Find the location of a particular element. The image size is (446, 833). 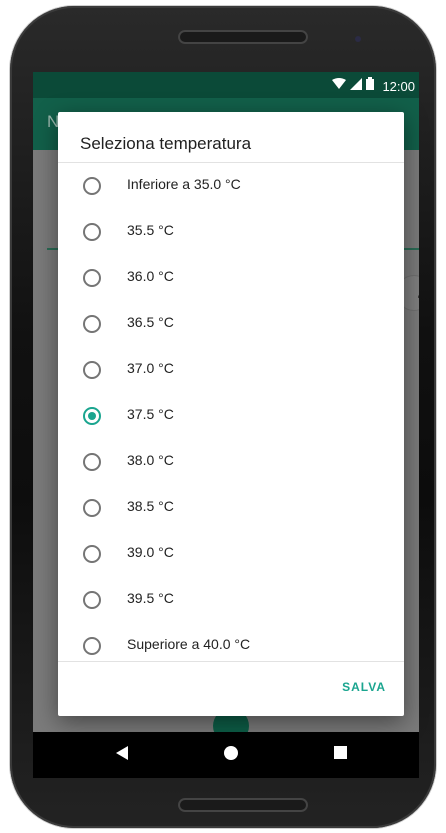

temperature-option: 38.5 °C is located at coordinates (231, 508).